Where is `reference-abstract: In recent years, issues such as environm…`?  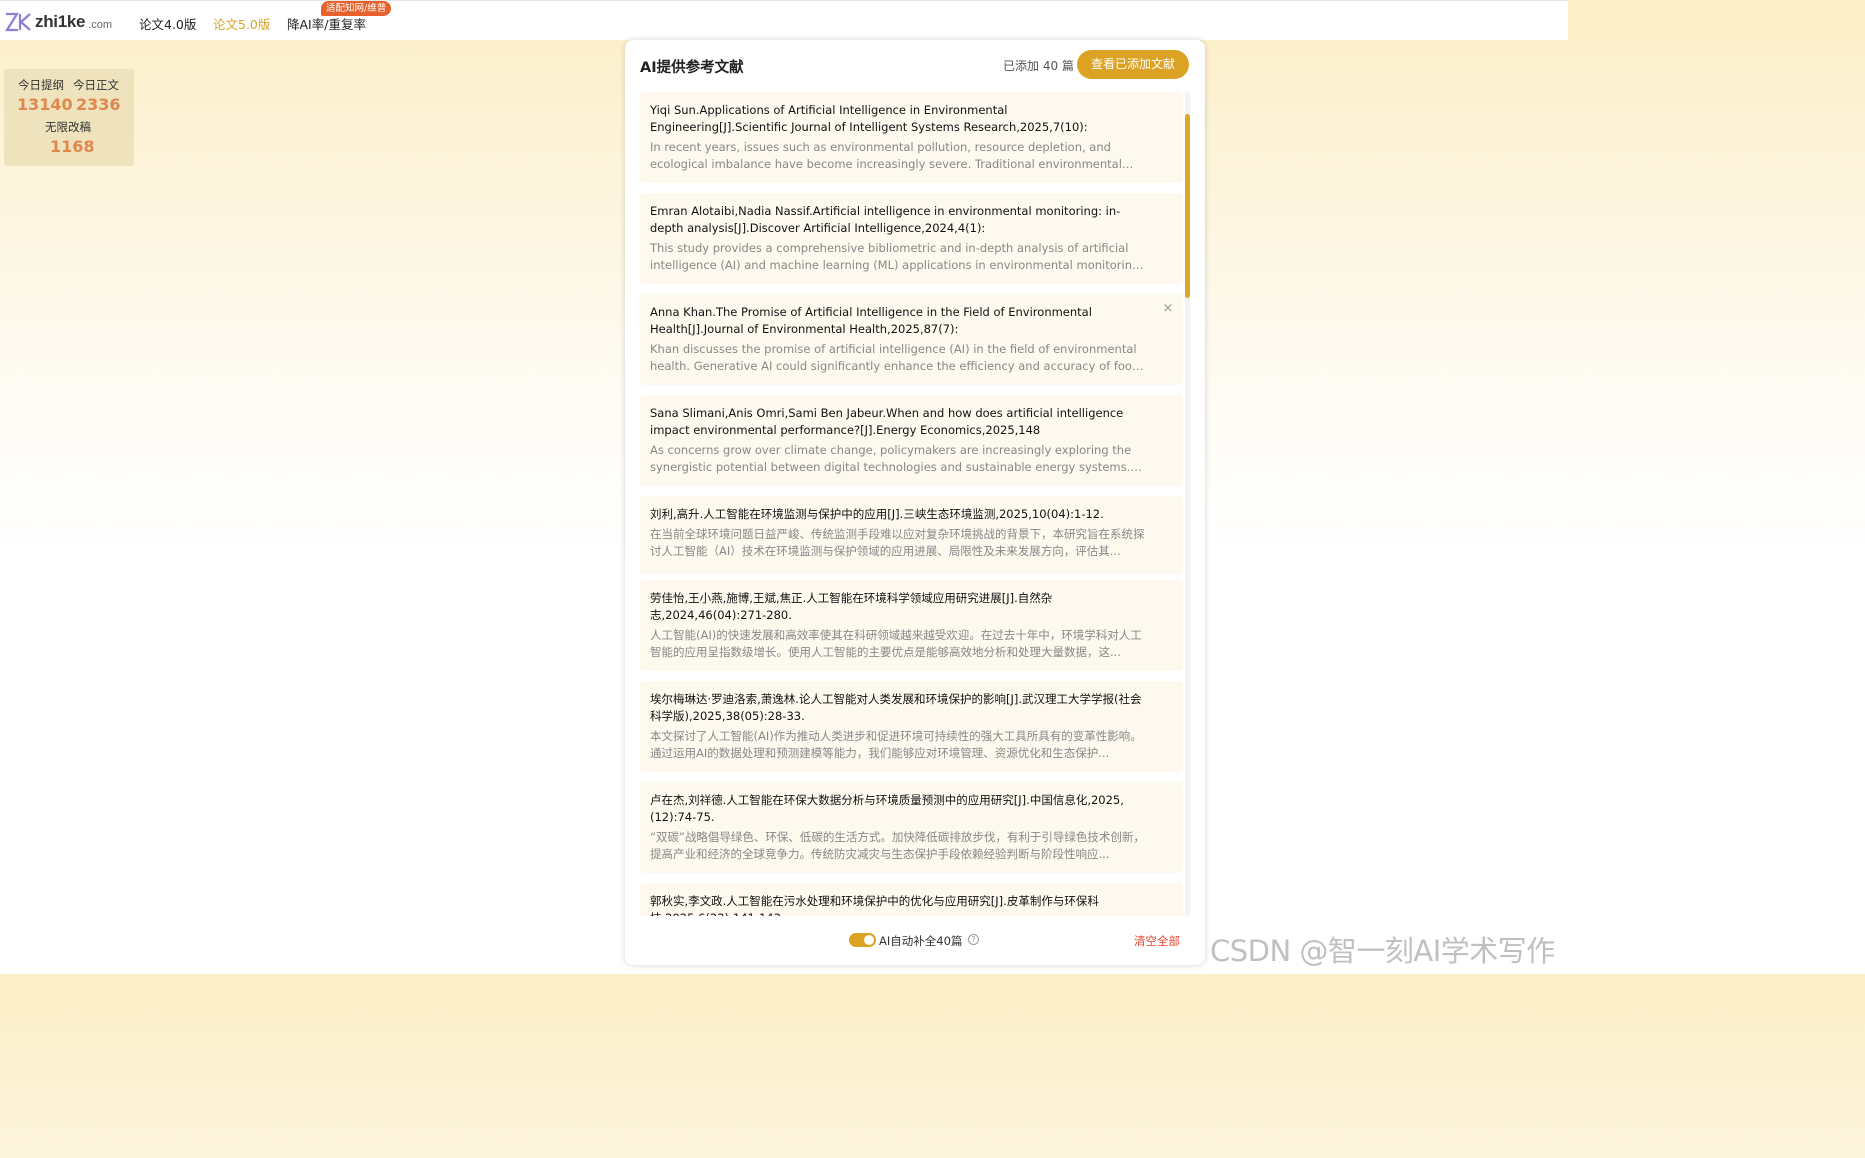
reference-abstract: In recent years, issues such as environm… is located at coordinates (886, 155).